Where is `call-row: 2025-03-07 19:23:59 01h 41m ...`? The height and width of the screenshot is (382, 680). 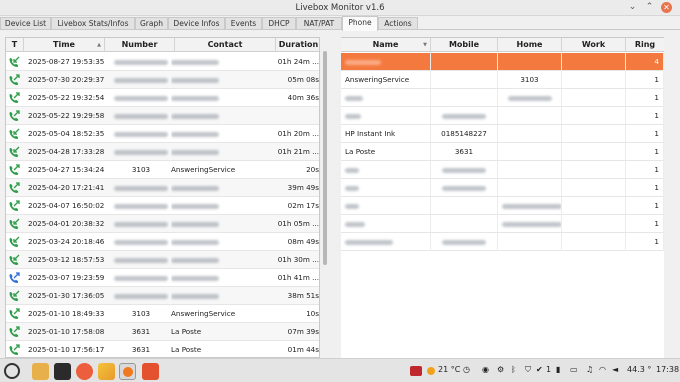
call-row: 2025-03-07 19:23:59 01h 41m ... is located at coordinates (162, 278).